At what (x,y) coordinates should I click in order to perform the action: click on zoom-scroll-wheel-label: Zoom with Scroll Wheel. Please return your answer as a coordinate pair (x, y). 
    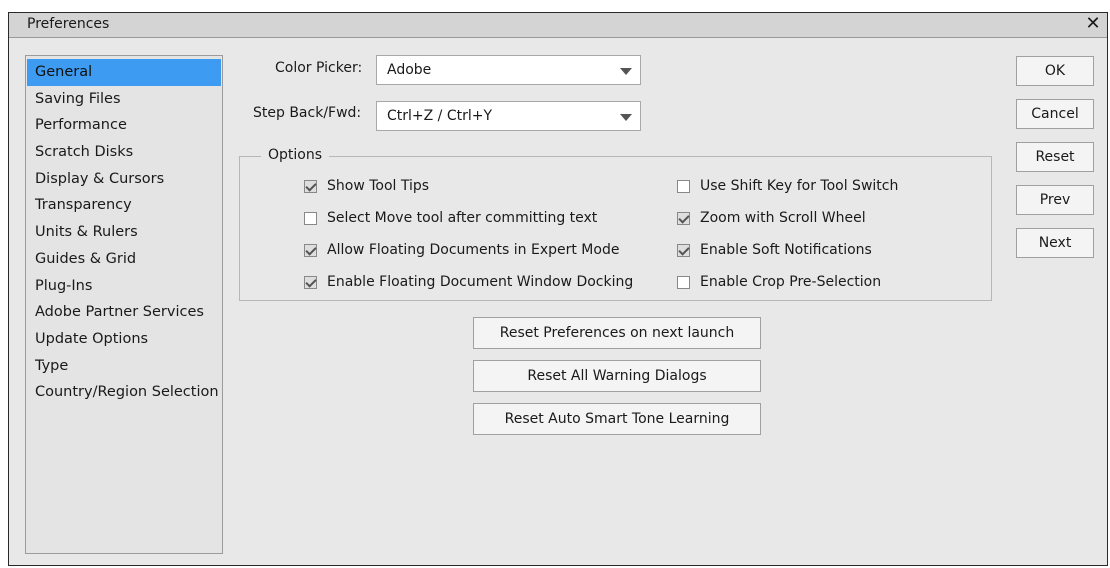
    Looking at the image, I should click on (783, 218).